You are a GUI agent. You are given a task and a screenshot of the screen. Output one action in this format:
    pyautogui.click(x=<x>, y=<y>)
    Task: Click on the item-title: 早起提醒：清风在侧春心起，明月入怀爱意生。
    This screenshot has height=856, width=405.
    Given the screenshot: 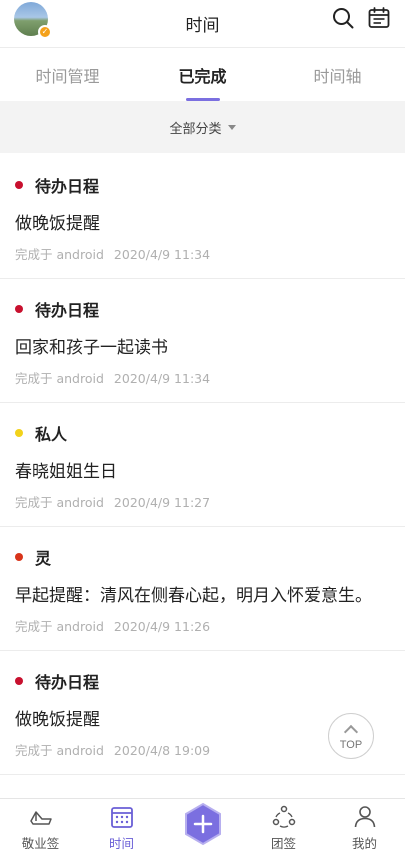 What is the action you would take?
    pyautogui.click(x=193, y=596)
    